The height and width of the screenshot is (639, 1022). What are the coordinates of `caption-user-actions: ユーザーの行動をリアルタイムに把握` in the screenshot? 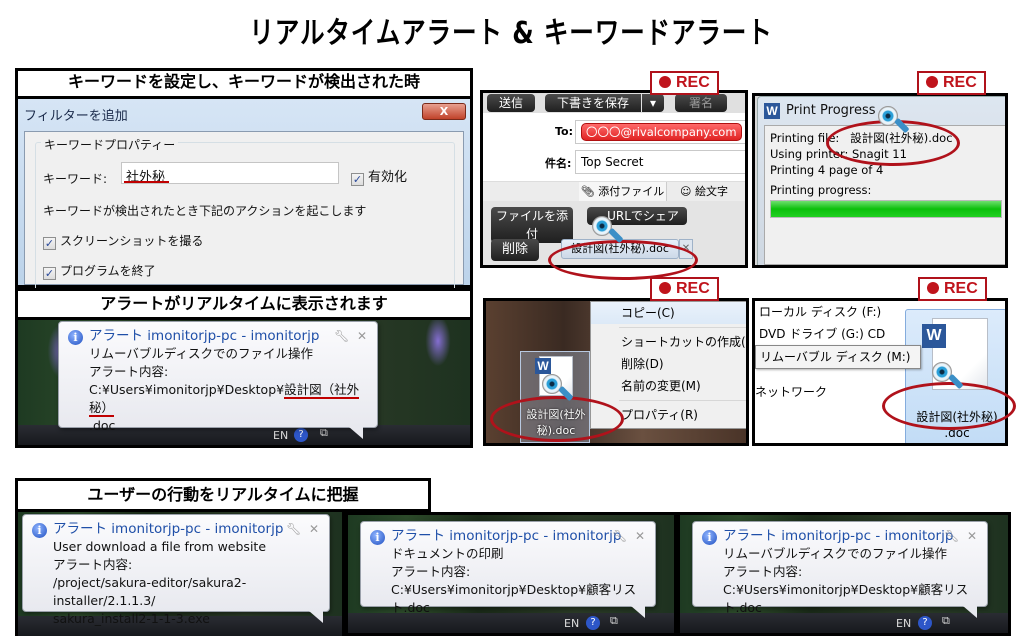 It's located at (223, 495).